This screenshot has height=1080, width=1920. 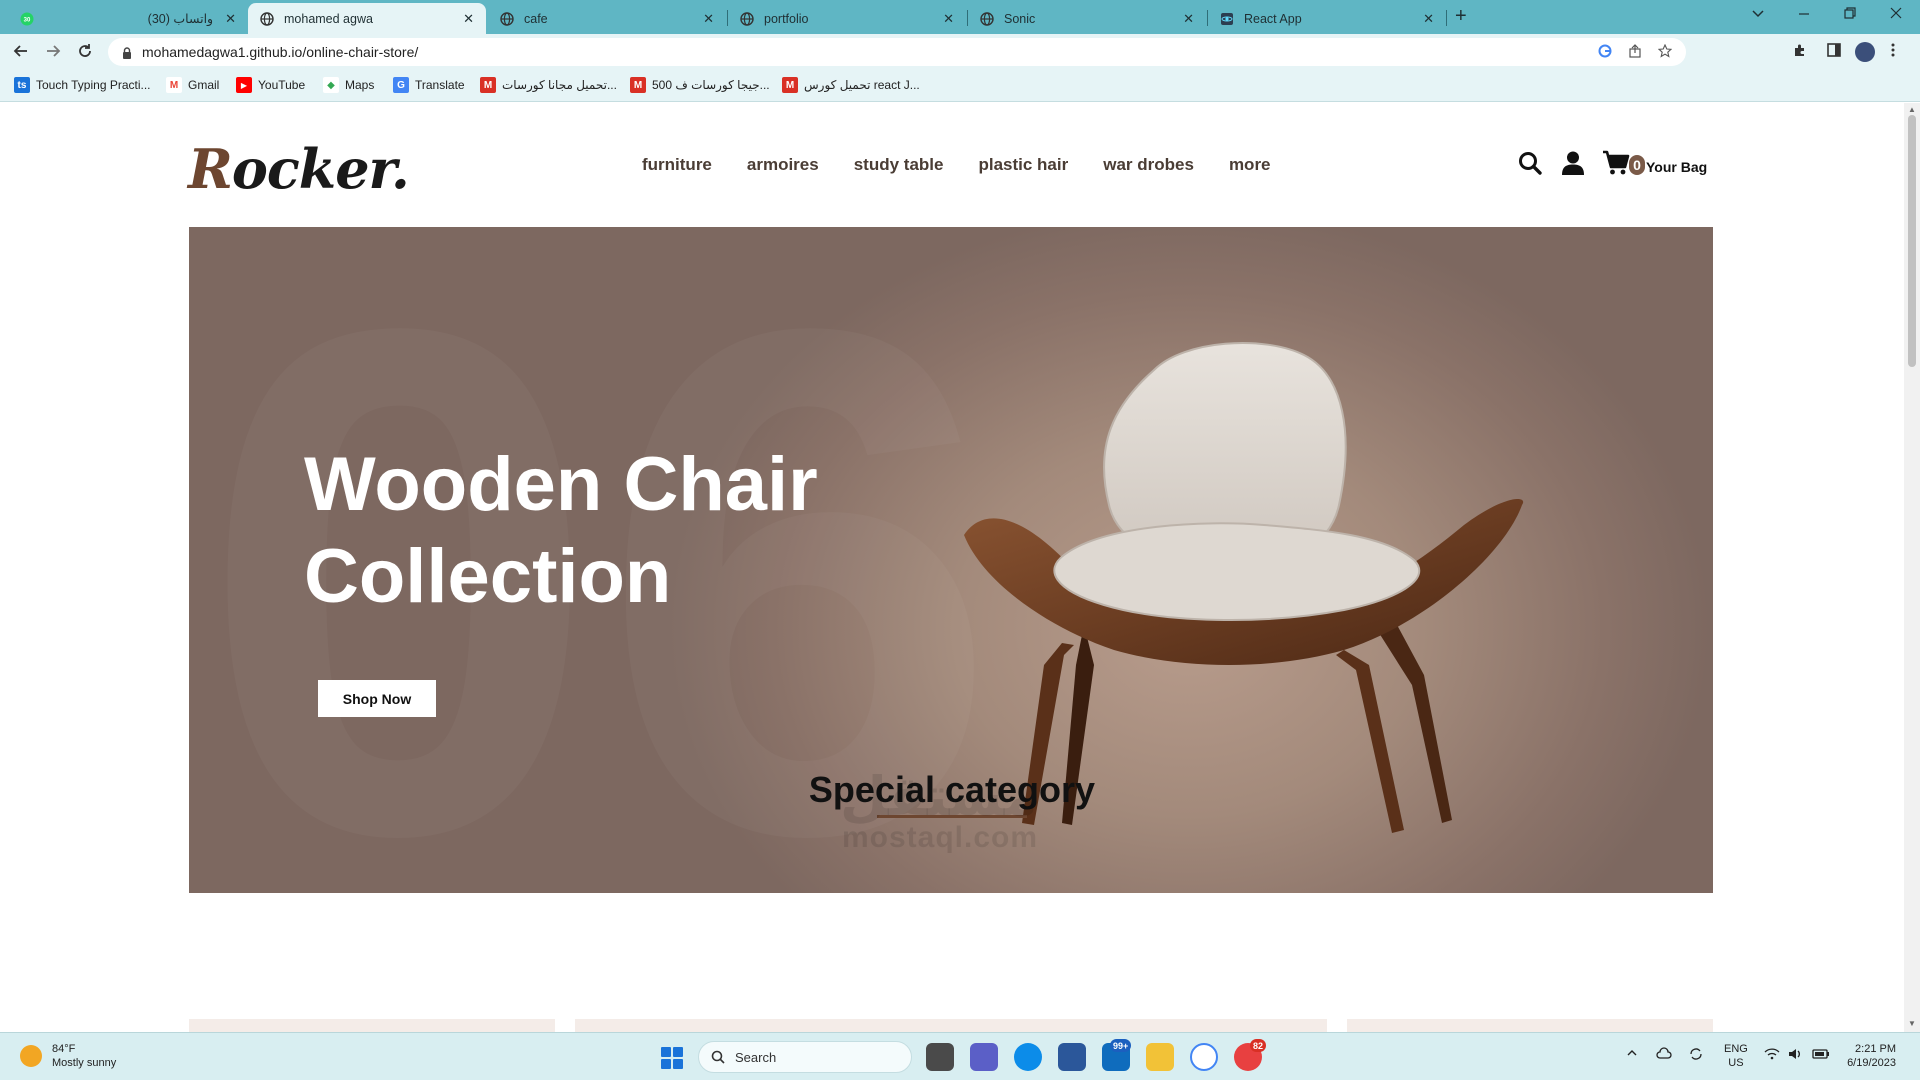 What do you see at coordinates (561, 530) in the screenshot?
I see `hero-title: Wooden Chair Collection` at bounding box center [561, 530].